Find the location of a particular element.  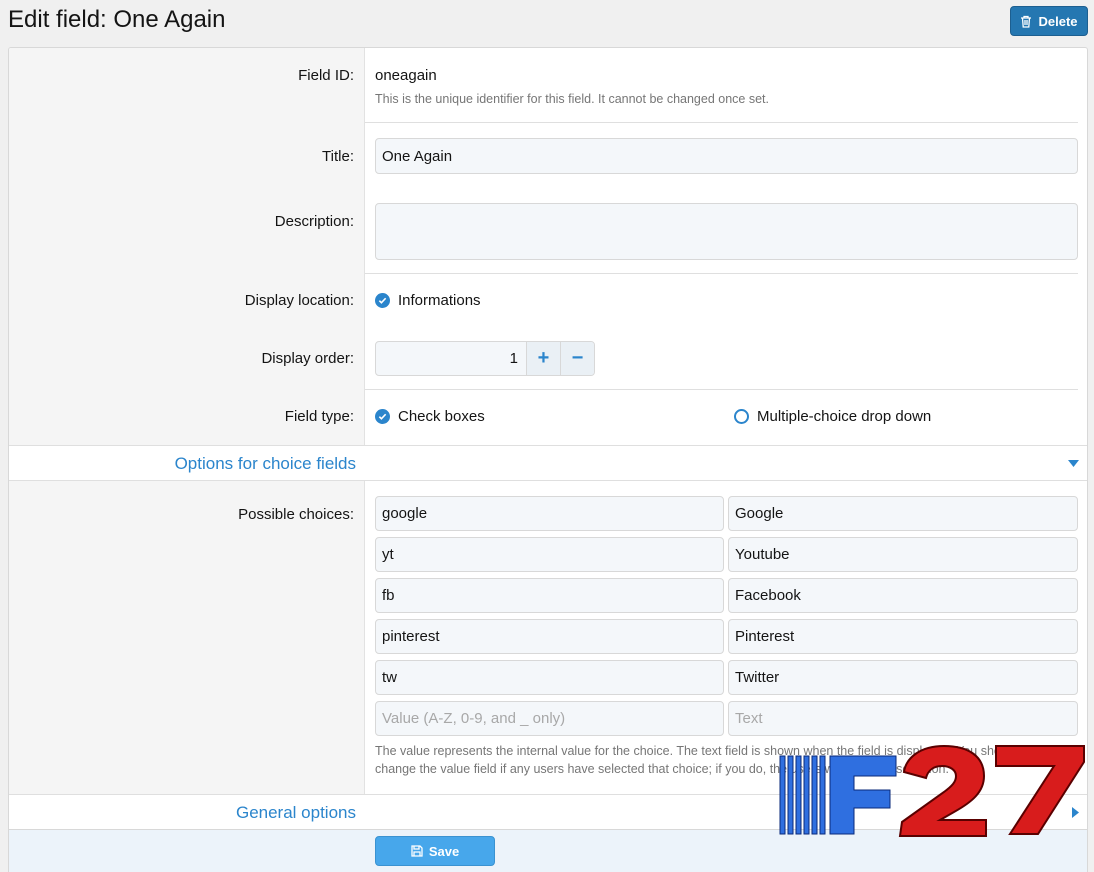

radio-unchecked-icon is located at coordinates (741, 416).